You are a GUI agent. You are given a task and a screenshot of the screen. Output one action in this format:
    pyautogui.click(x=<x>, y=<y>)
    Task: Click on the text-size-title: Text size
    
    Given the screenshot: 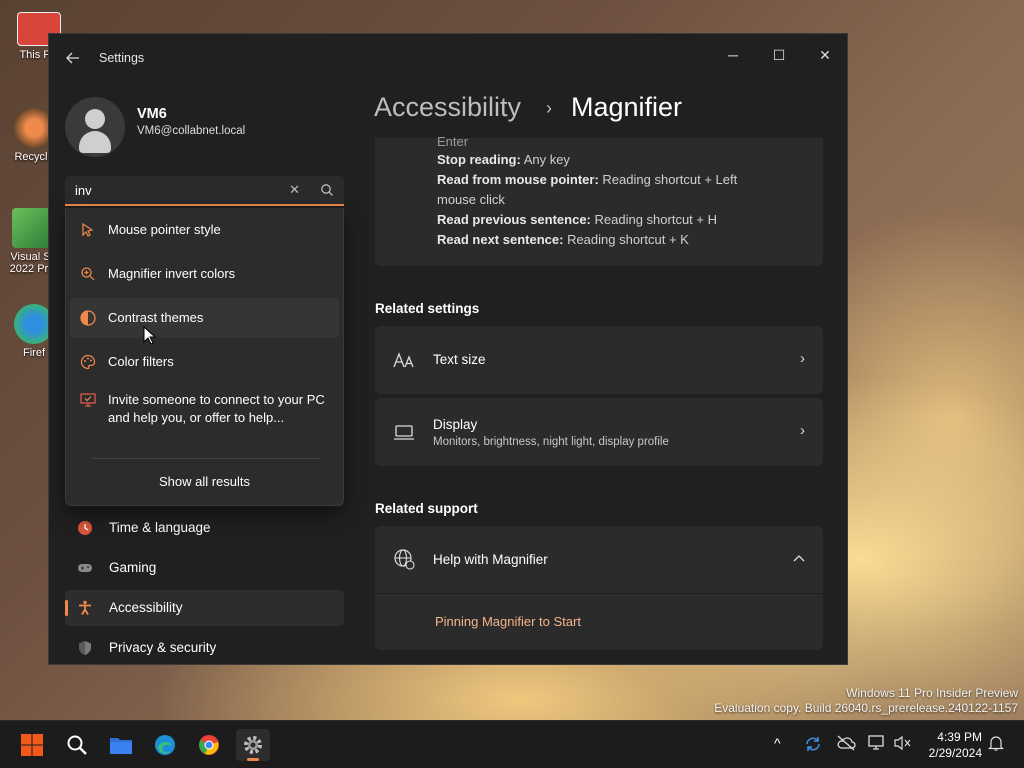 What is the action you would take?
    pyautogui.click(x=459, y=359)
    